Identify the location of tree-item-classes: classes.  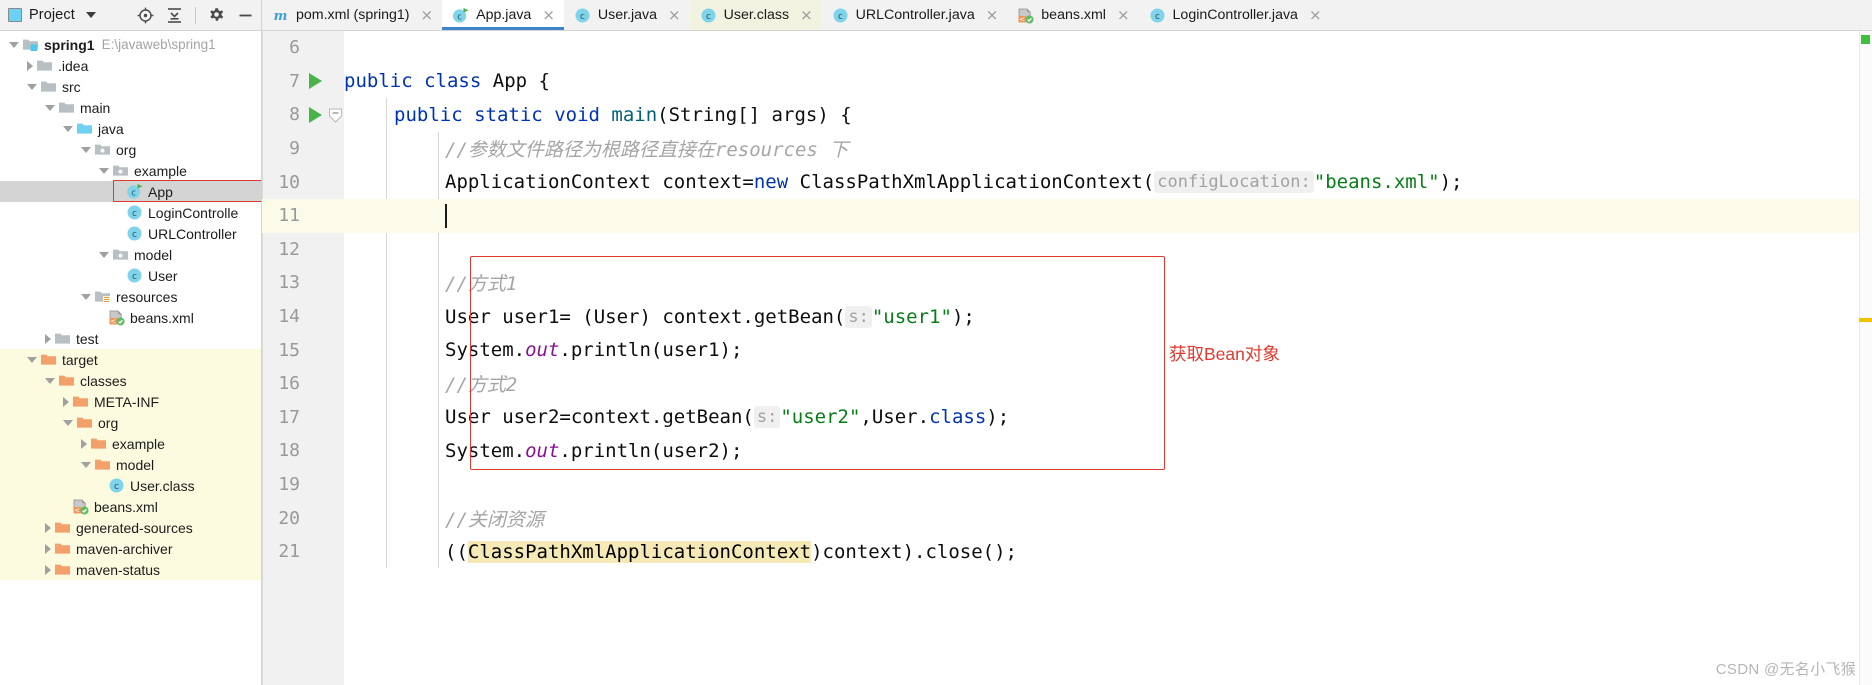
(130, 380).